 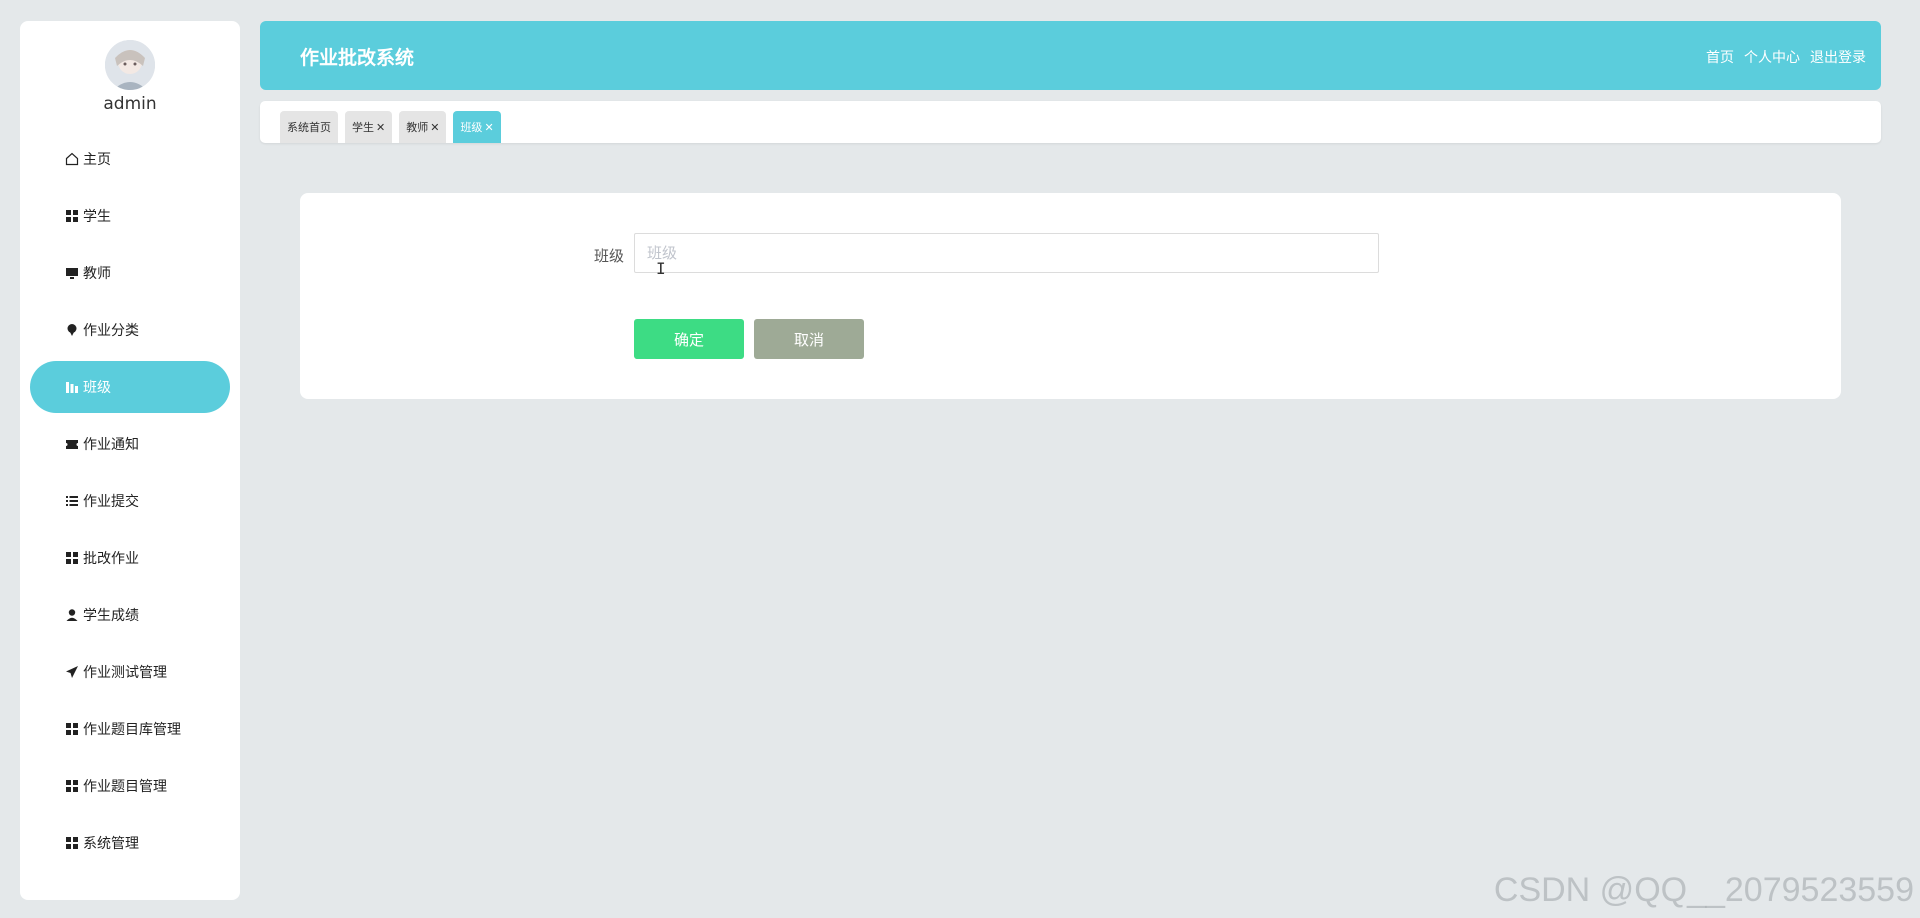 I want to click on pin-icon, so click(x=72, y=330).